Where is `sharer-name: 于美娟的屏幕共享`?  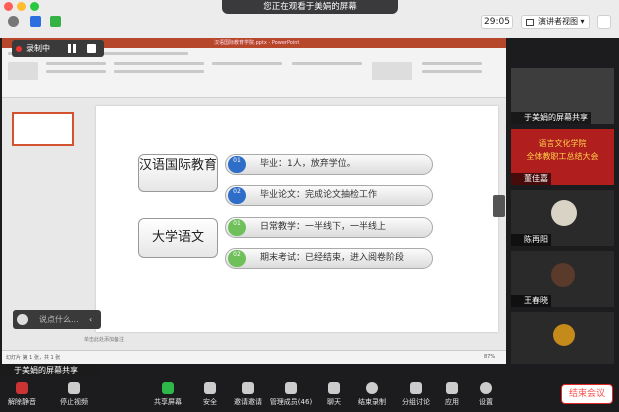
sharer-name: 于美娟的屏幕共享 is located at coordinates (46, 370).